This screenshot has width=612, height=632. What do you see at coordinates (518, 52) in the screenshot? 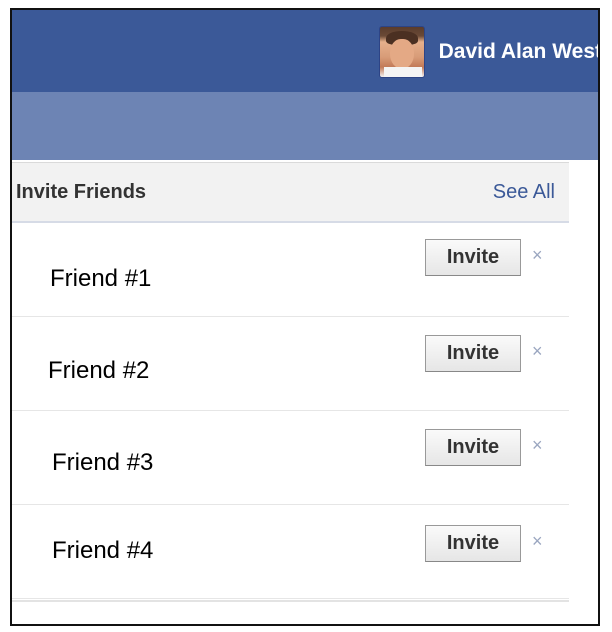
I see `user-name: David Alan West` at bounding box center [518, 52].